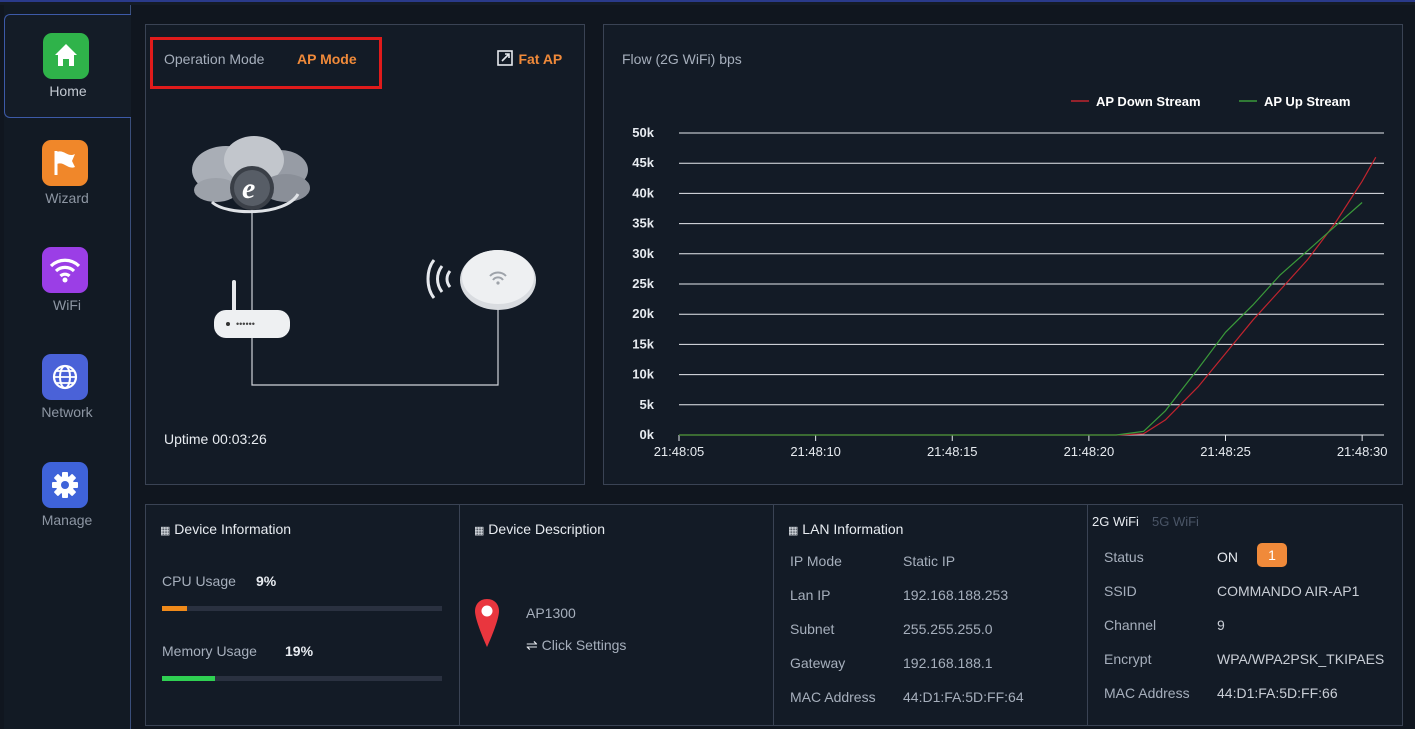  What do you see at coordinates (505, 58) in the screenshot?
I see `external-link-icon` at bounding box center [505, 58].